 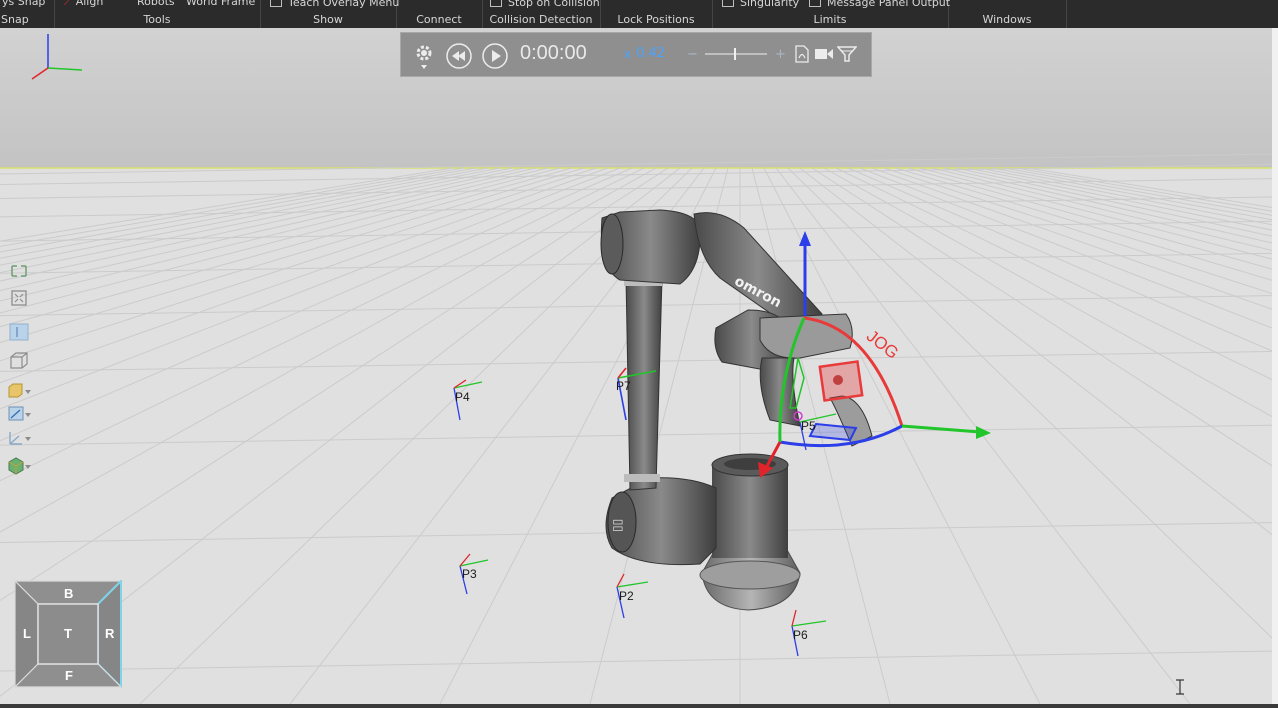 I want to click on view-cube-back-label: B, so click(x=69, y=593).